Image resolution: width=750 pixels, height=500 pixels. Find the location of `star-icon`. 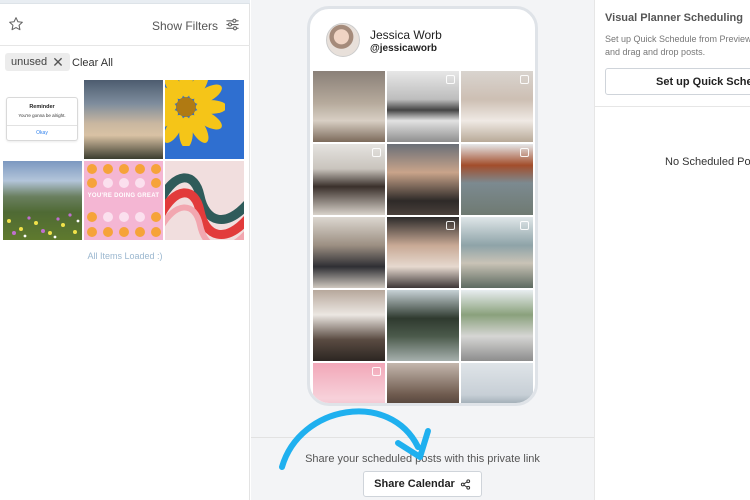

star-icon is located at coordinates (16, 24).